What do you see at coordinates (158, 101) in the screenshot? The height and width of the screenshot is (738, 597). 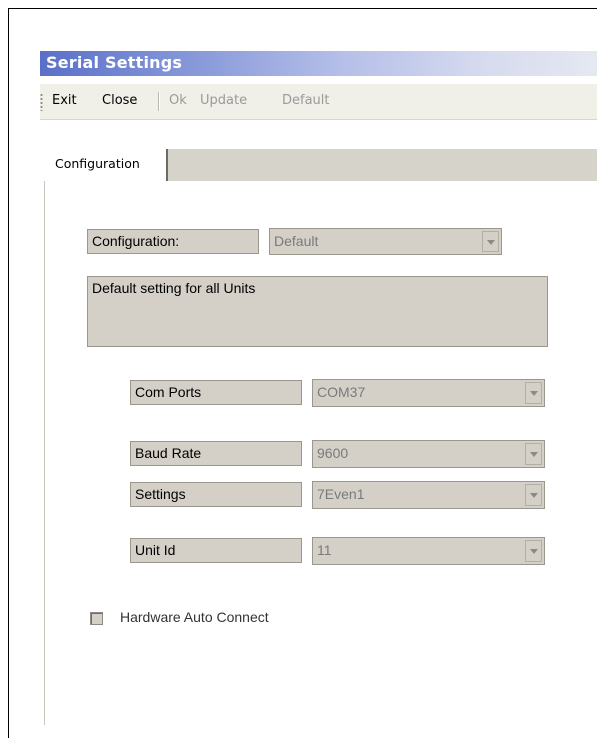 I see `toolbar-separator` at bounding box center [158, 101].